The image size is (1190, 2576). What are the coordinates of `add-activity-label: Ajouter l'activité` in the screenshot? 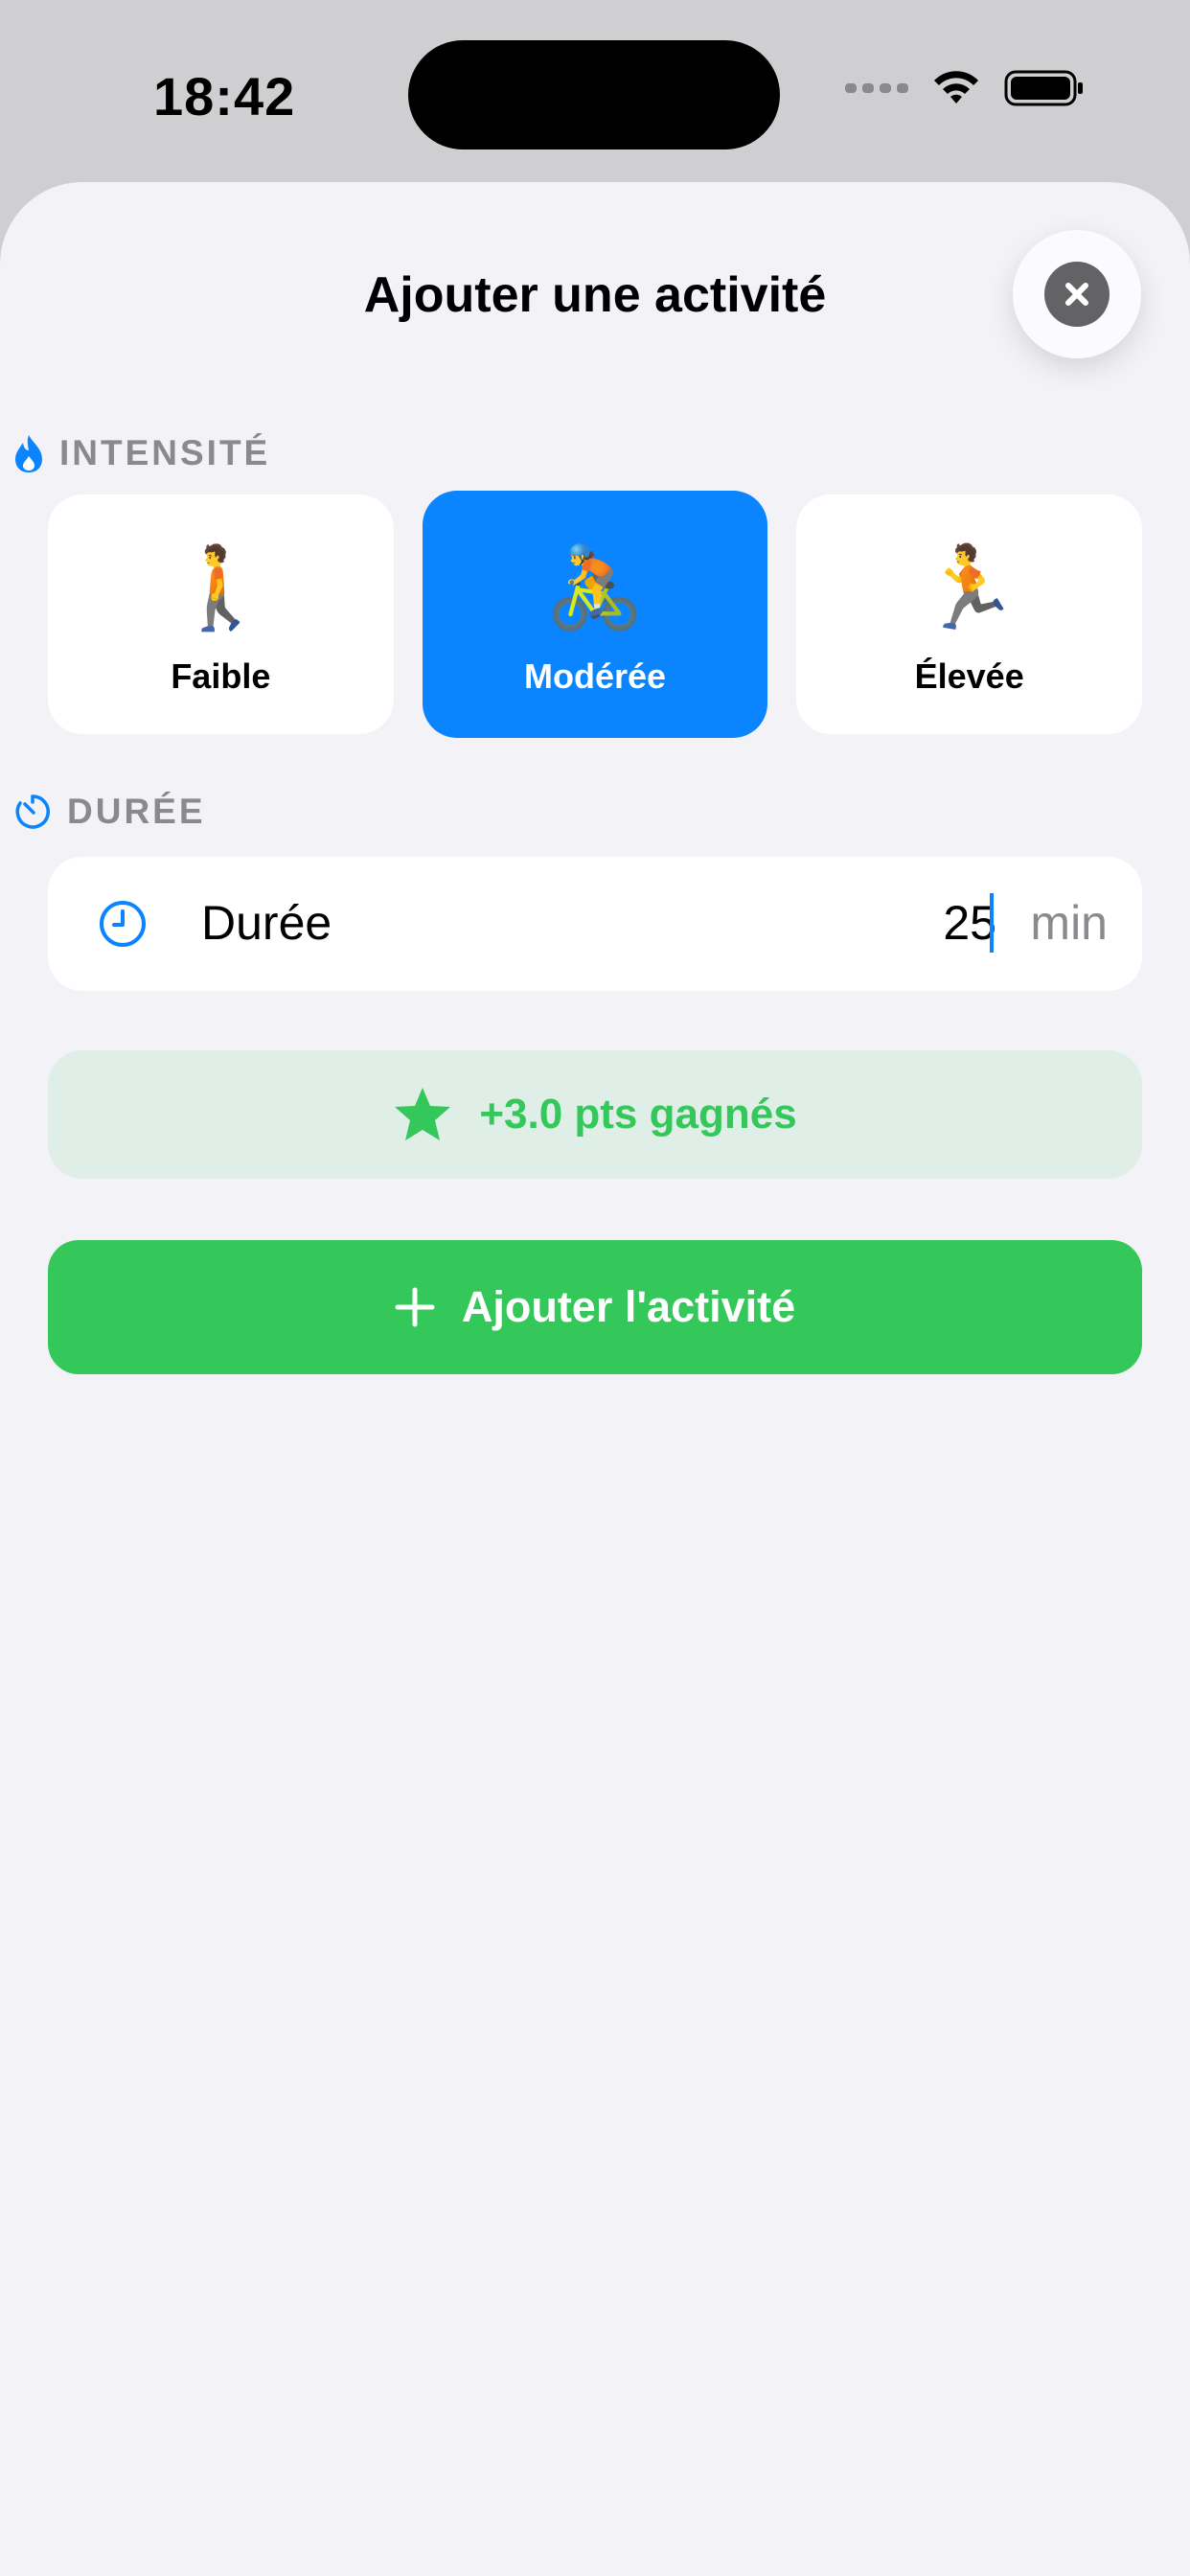 It's located at (629, 1306).